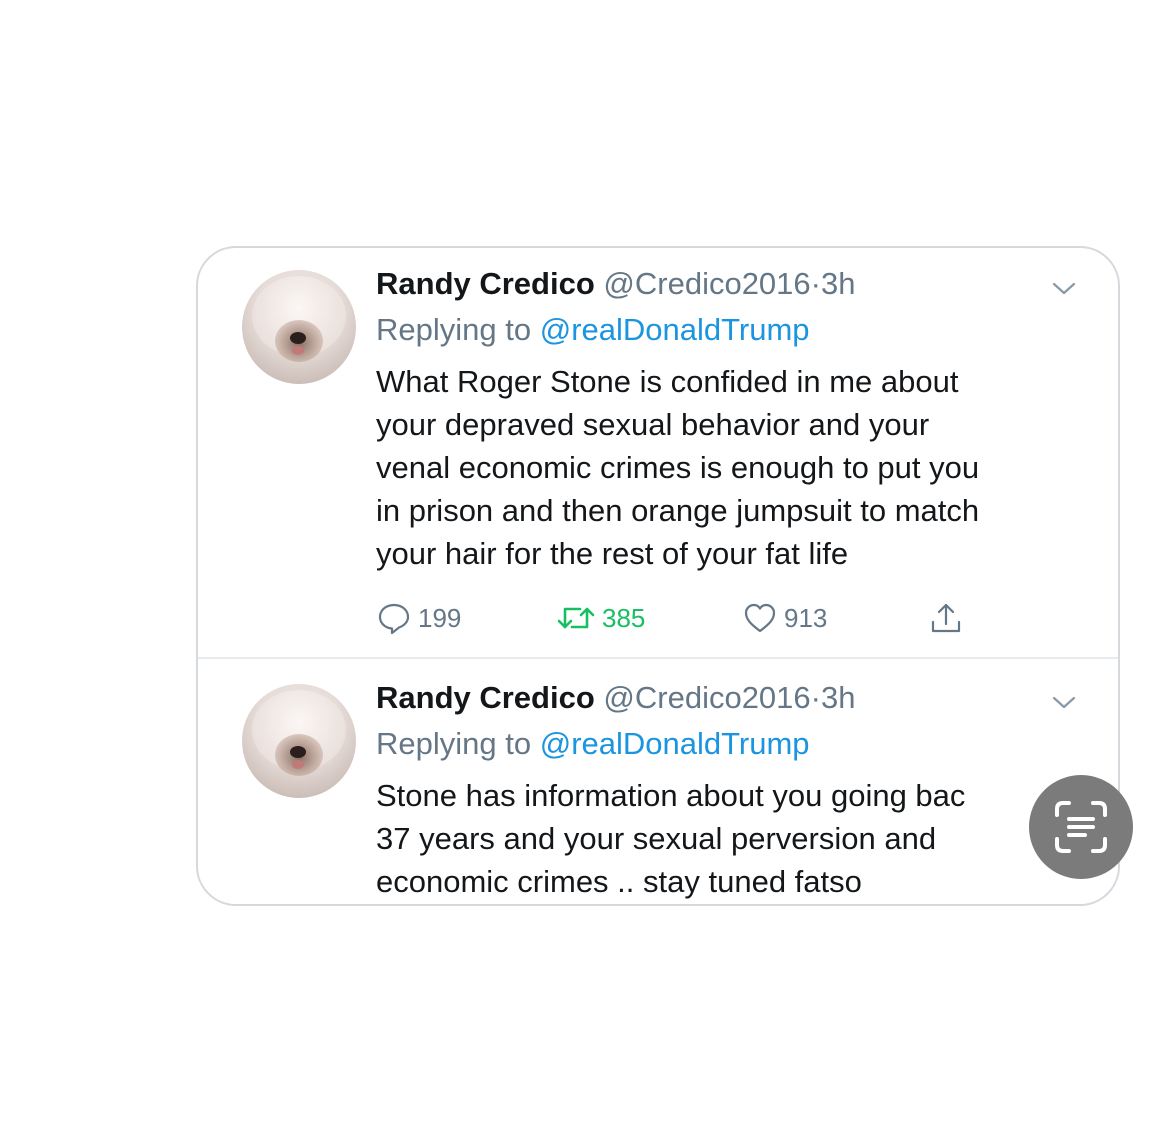 This screenshot has width=1170, height=1137. I want to click on retweet-button: 385, so click(600, 618).